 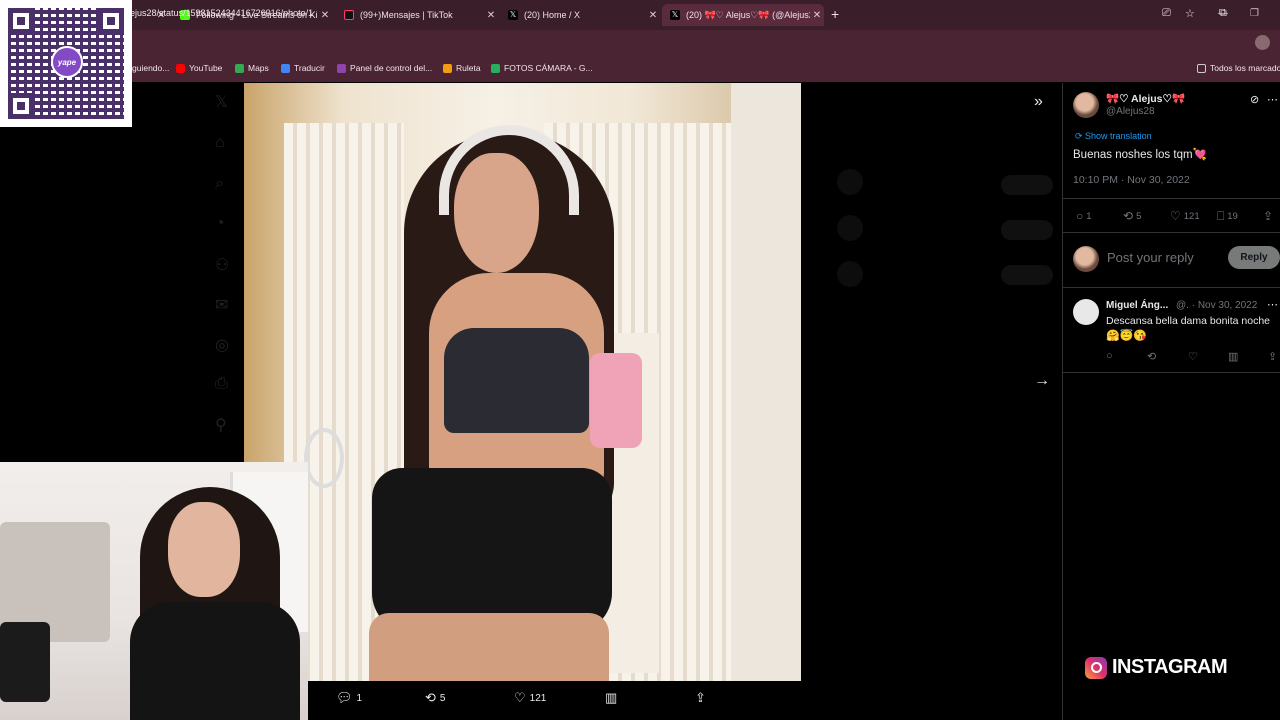 What do you see at coordinates (495, 68) in the screenshot?
I see `drive-icon` at bounding box center [495, 68].